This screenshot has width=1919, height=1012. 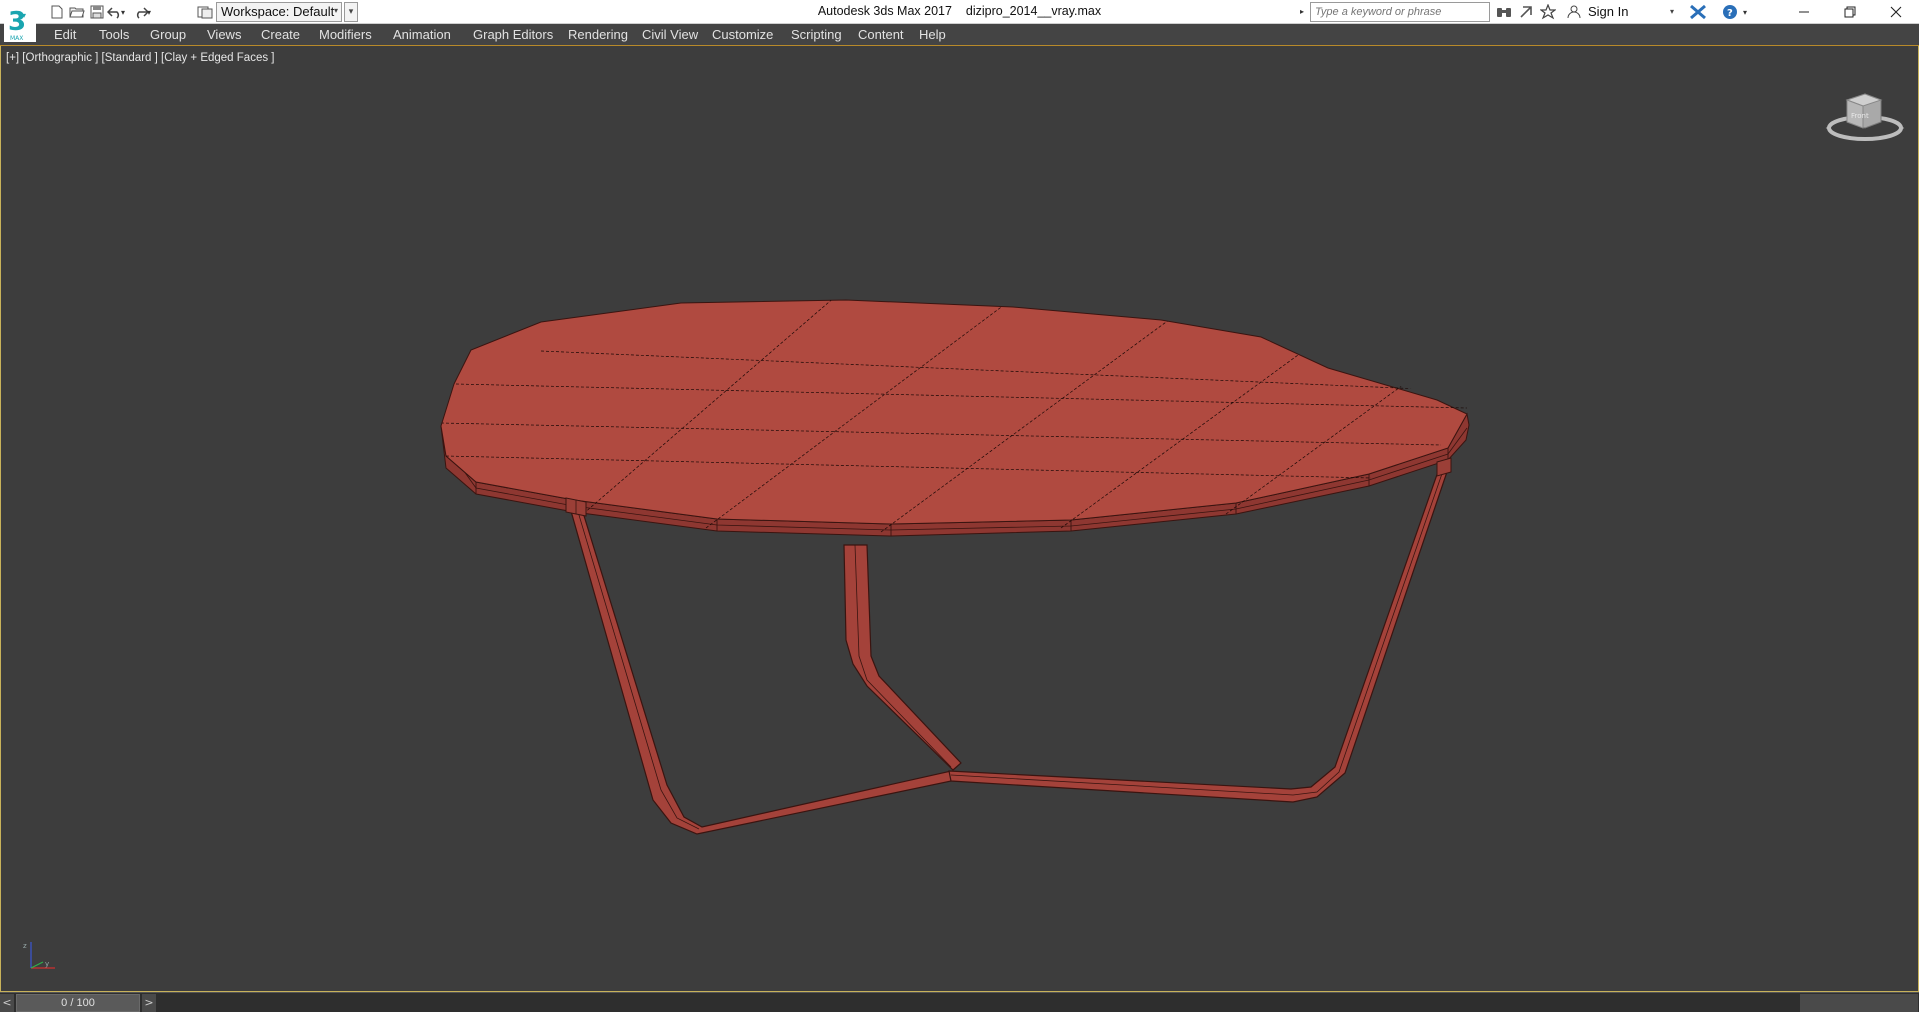 I want to click on svg-text: y, so click(x=47, y=964).